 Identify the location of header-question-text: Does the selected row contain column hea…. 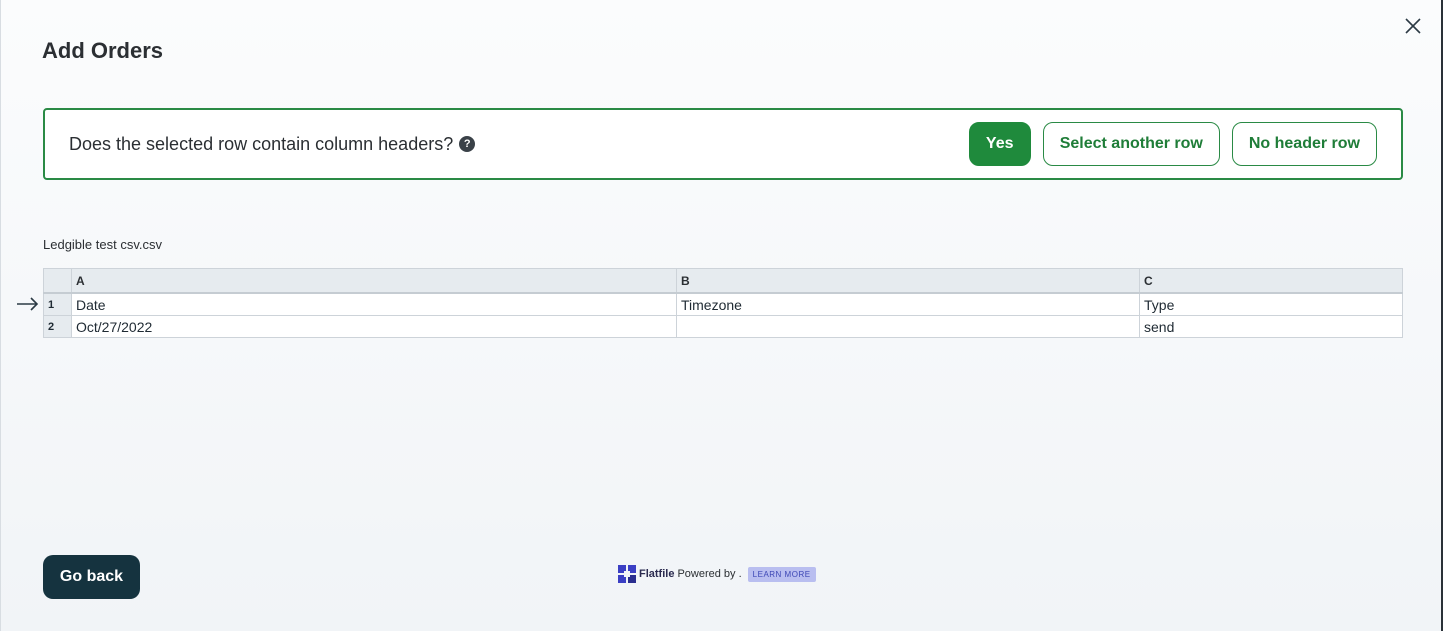
(261, 143).